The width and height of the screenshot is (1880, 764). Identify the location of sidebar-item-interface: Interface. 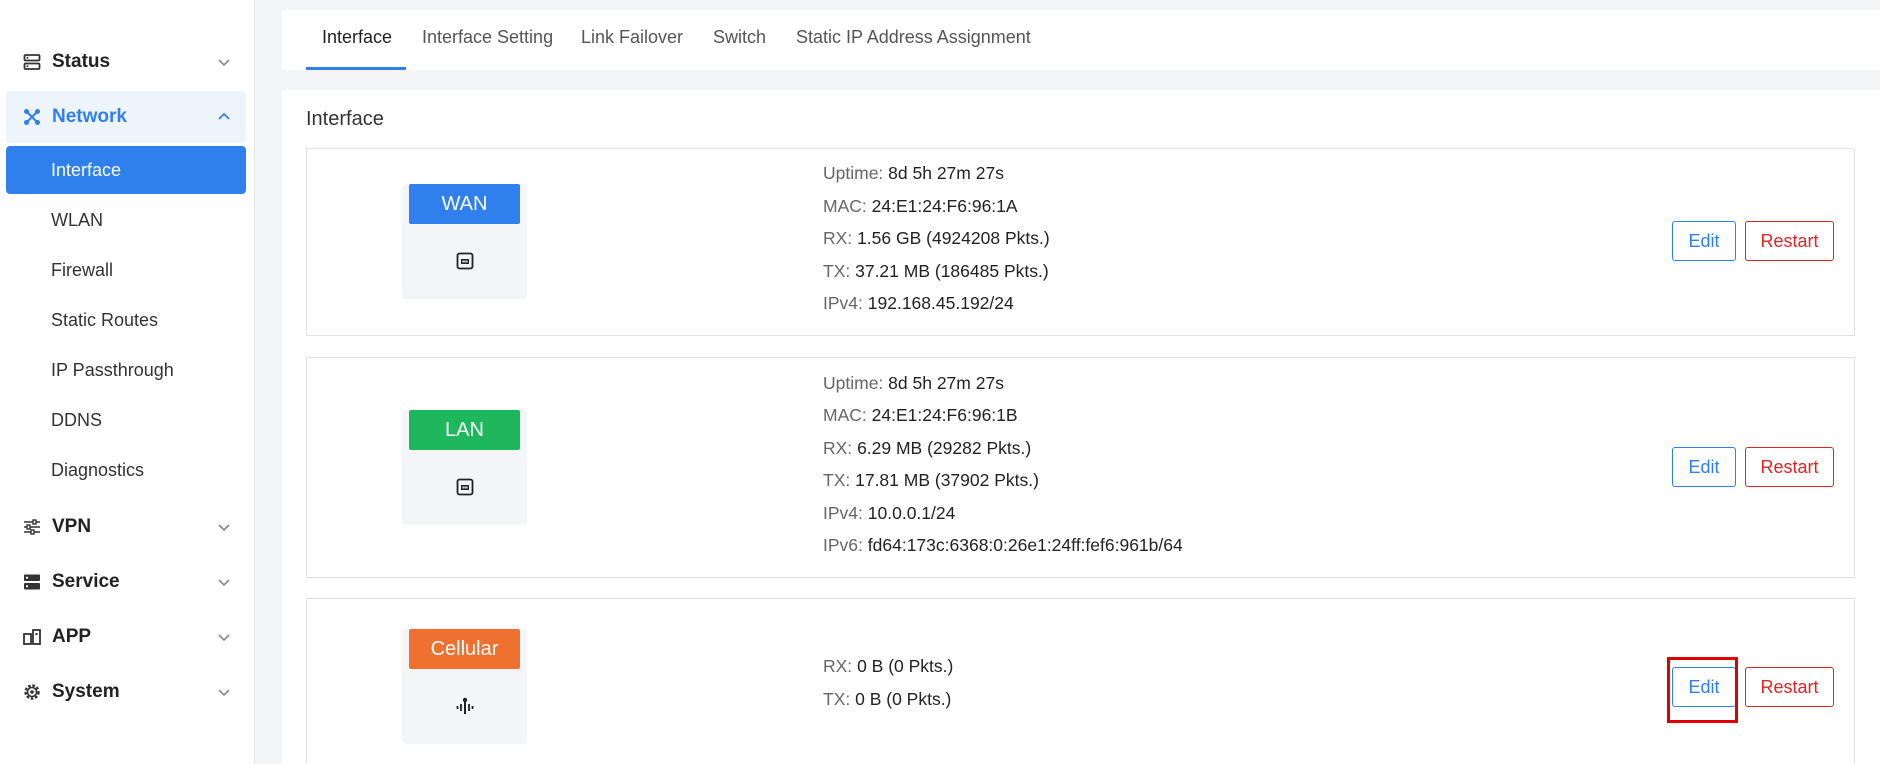
(126, 170).